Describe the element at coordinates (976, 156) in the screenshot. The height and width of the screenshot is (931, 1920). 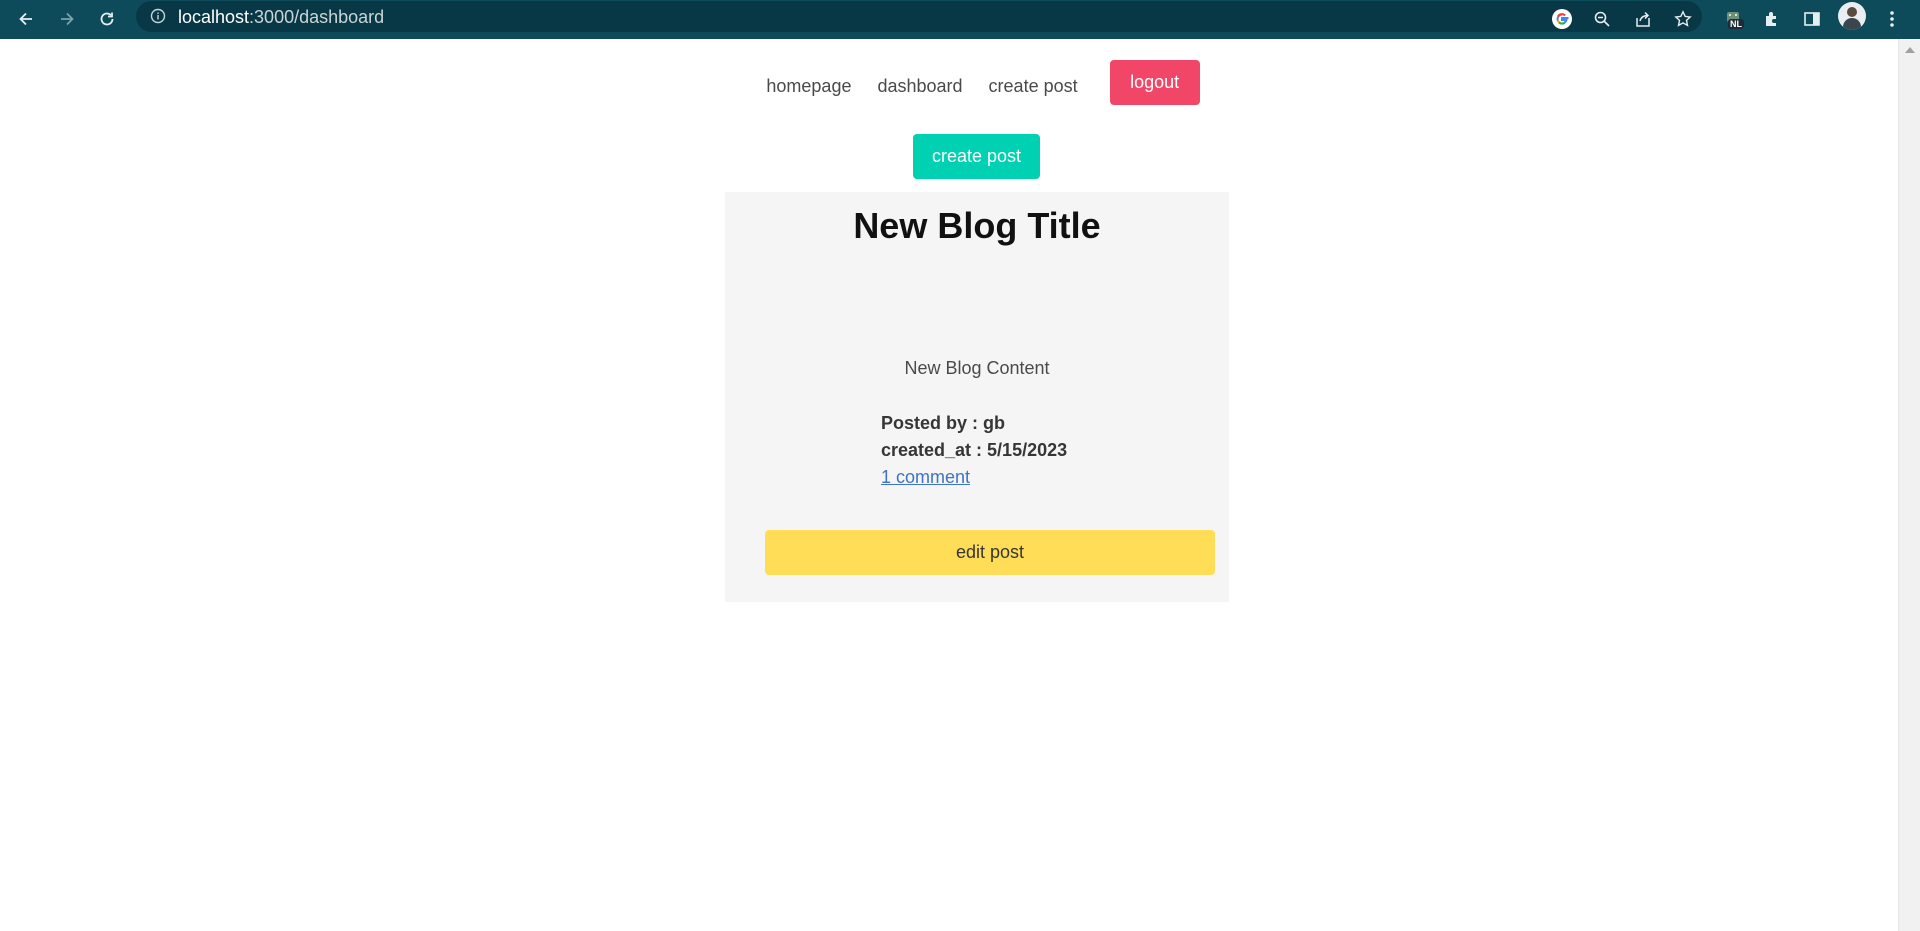
I see `create-post-button: create post` at that location.